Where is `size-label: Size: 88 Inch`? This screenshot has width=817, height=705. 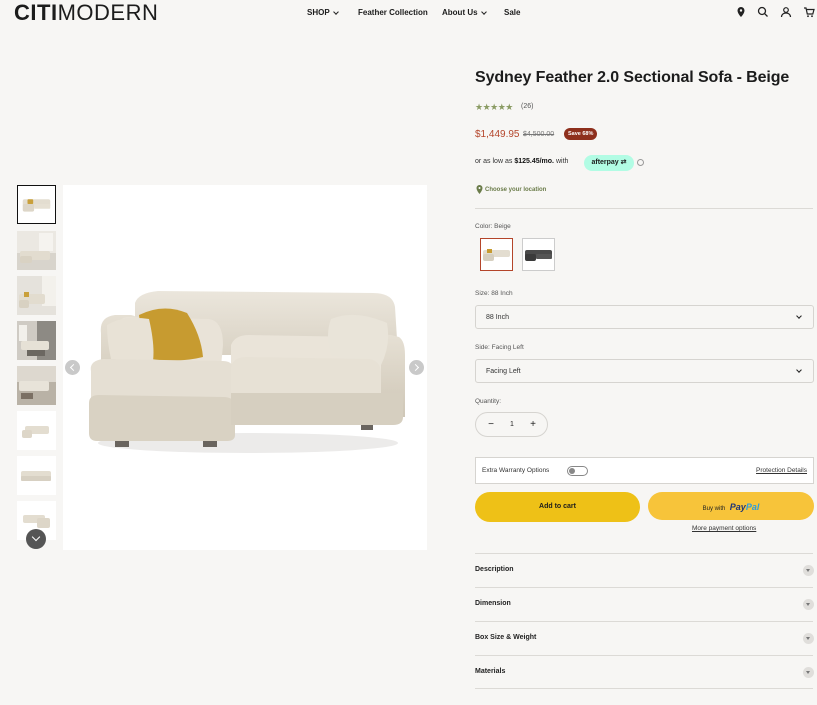
size-label: Size: 88 Inch is located at coordinates (494, 293).